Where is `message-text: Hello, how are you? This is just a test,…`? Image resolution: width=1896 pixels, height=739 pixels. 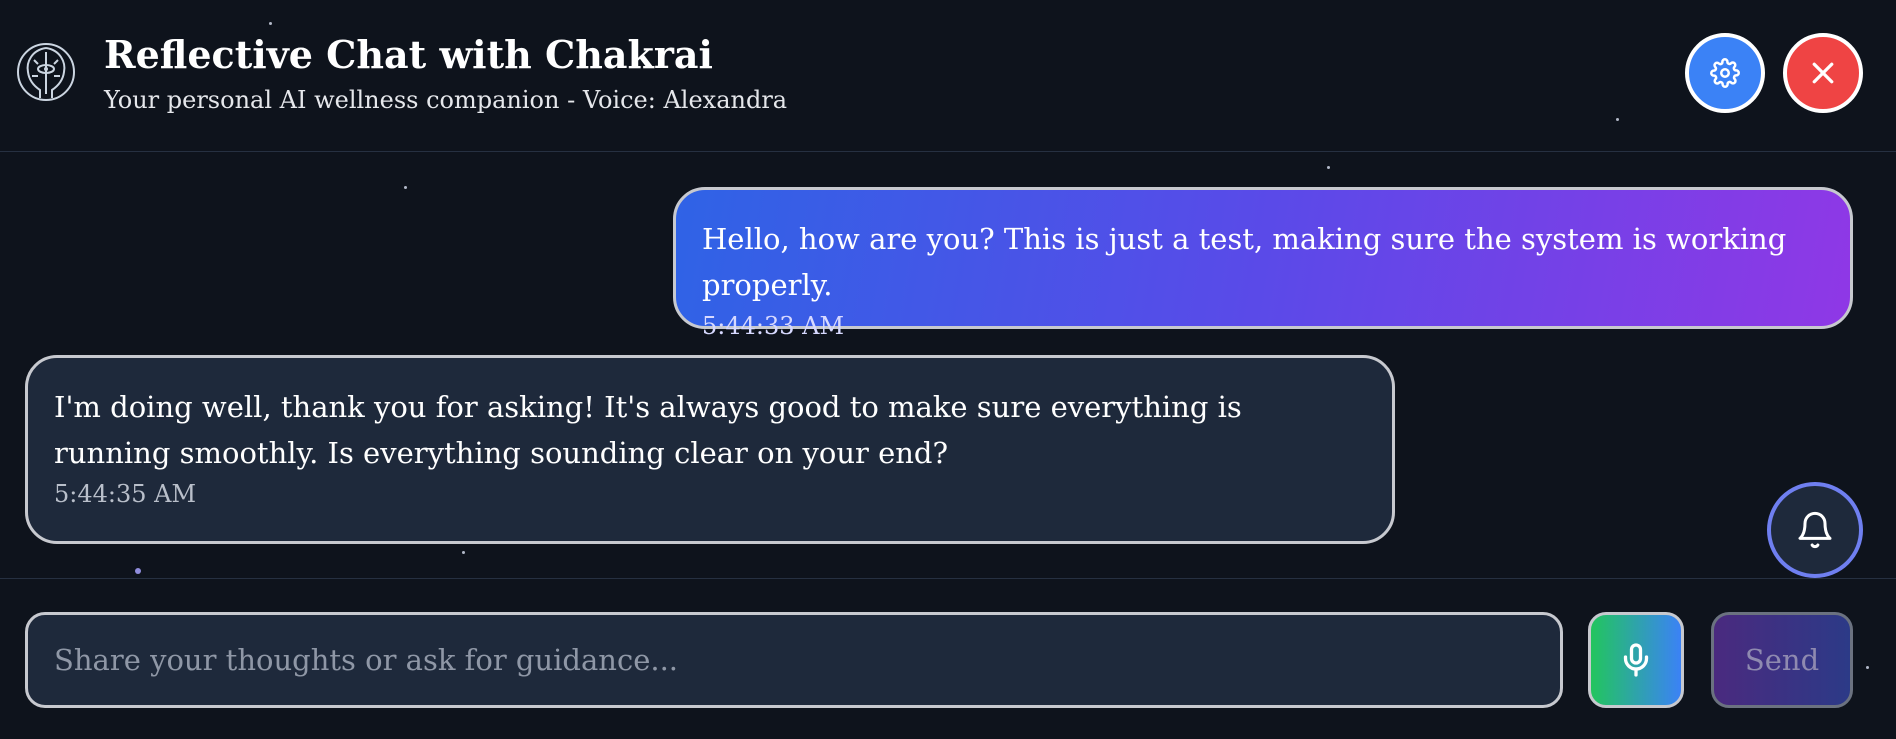
message-text: Hello, how are you? This is just a test,… is located at coordinates (1244, 262).